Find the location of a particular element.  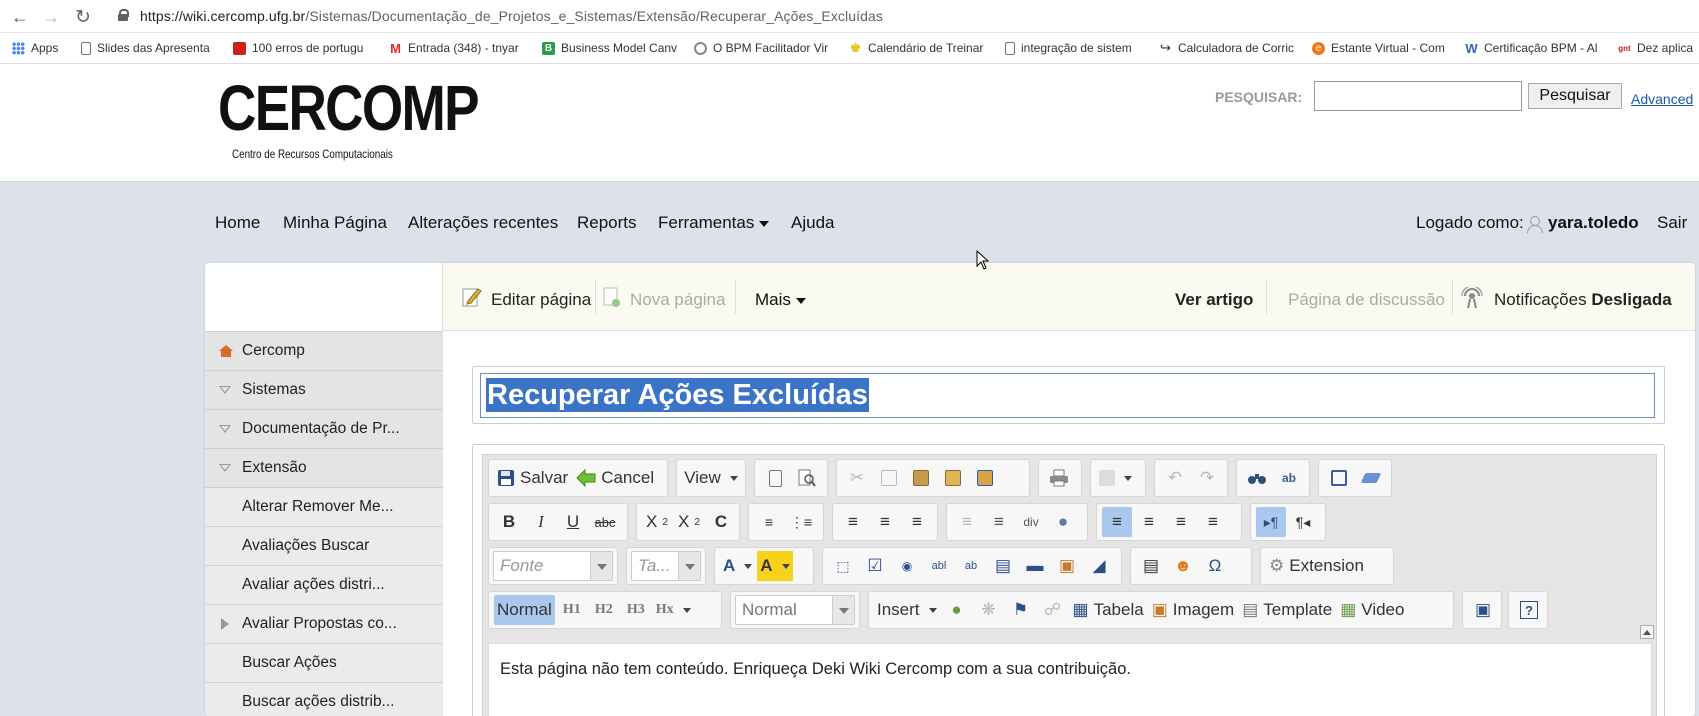

italic-button: I is located at coordinates (541, 522).